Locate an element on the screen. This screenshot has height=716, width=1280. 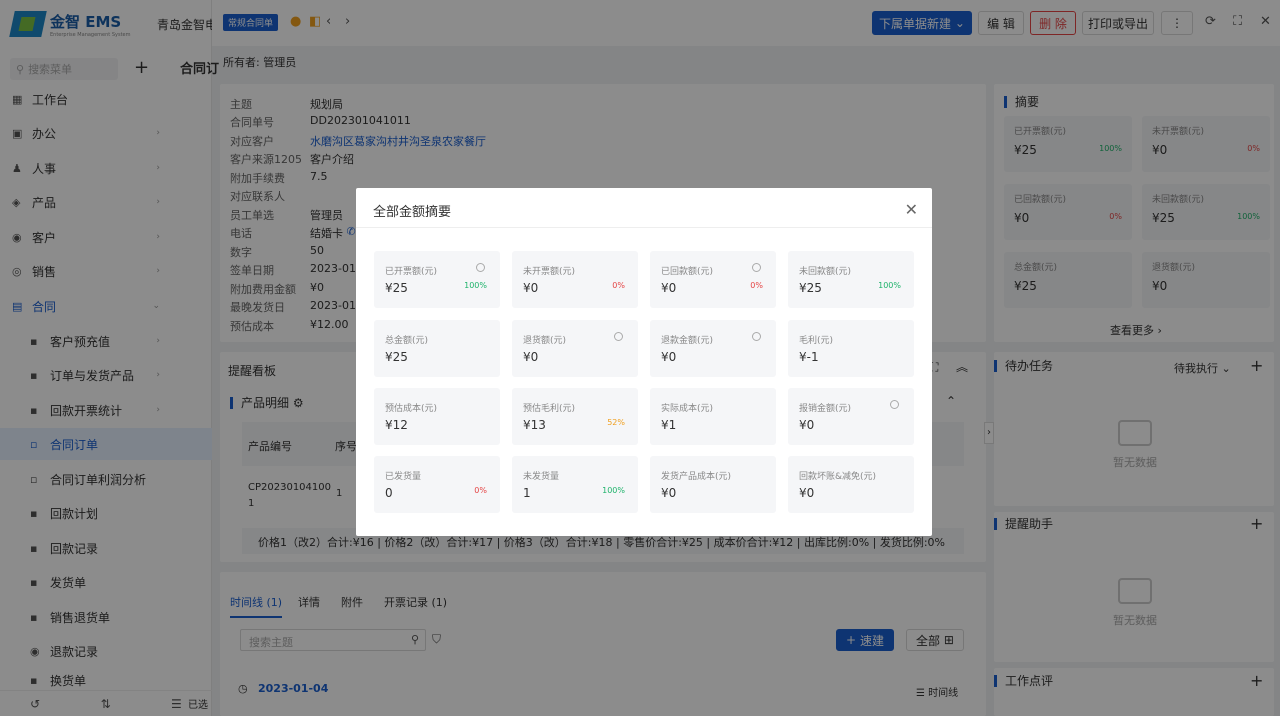
amount-card: 已回款额(元) ¥0 0% is located at coordinates (713, 279).